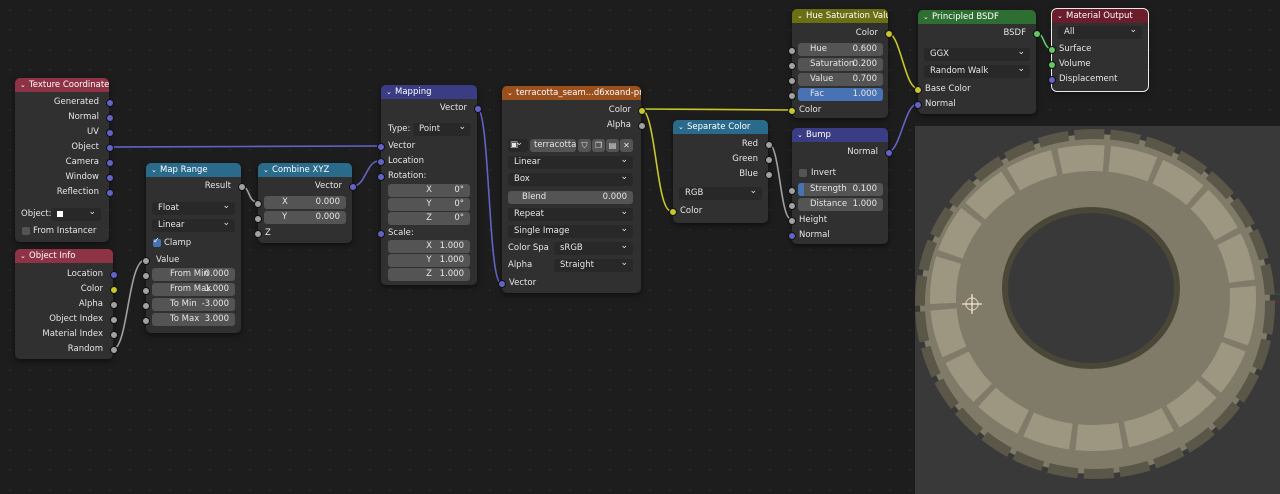 This screenshot has width=1280, height=494. What do you see at coordinates (110, 148) in the screenshot?
I see `socket-object` at bounding box center [110, 148].